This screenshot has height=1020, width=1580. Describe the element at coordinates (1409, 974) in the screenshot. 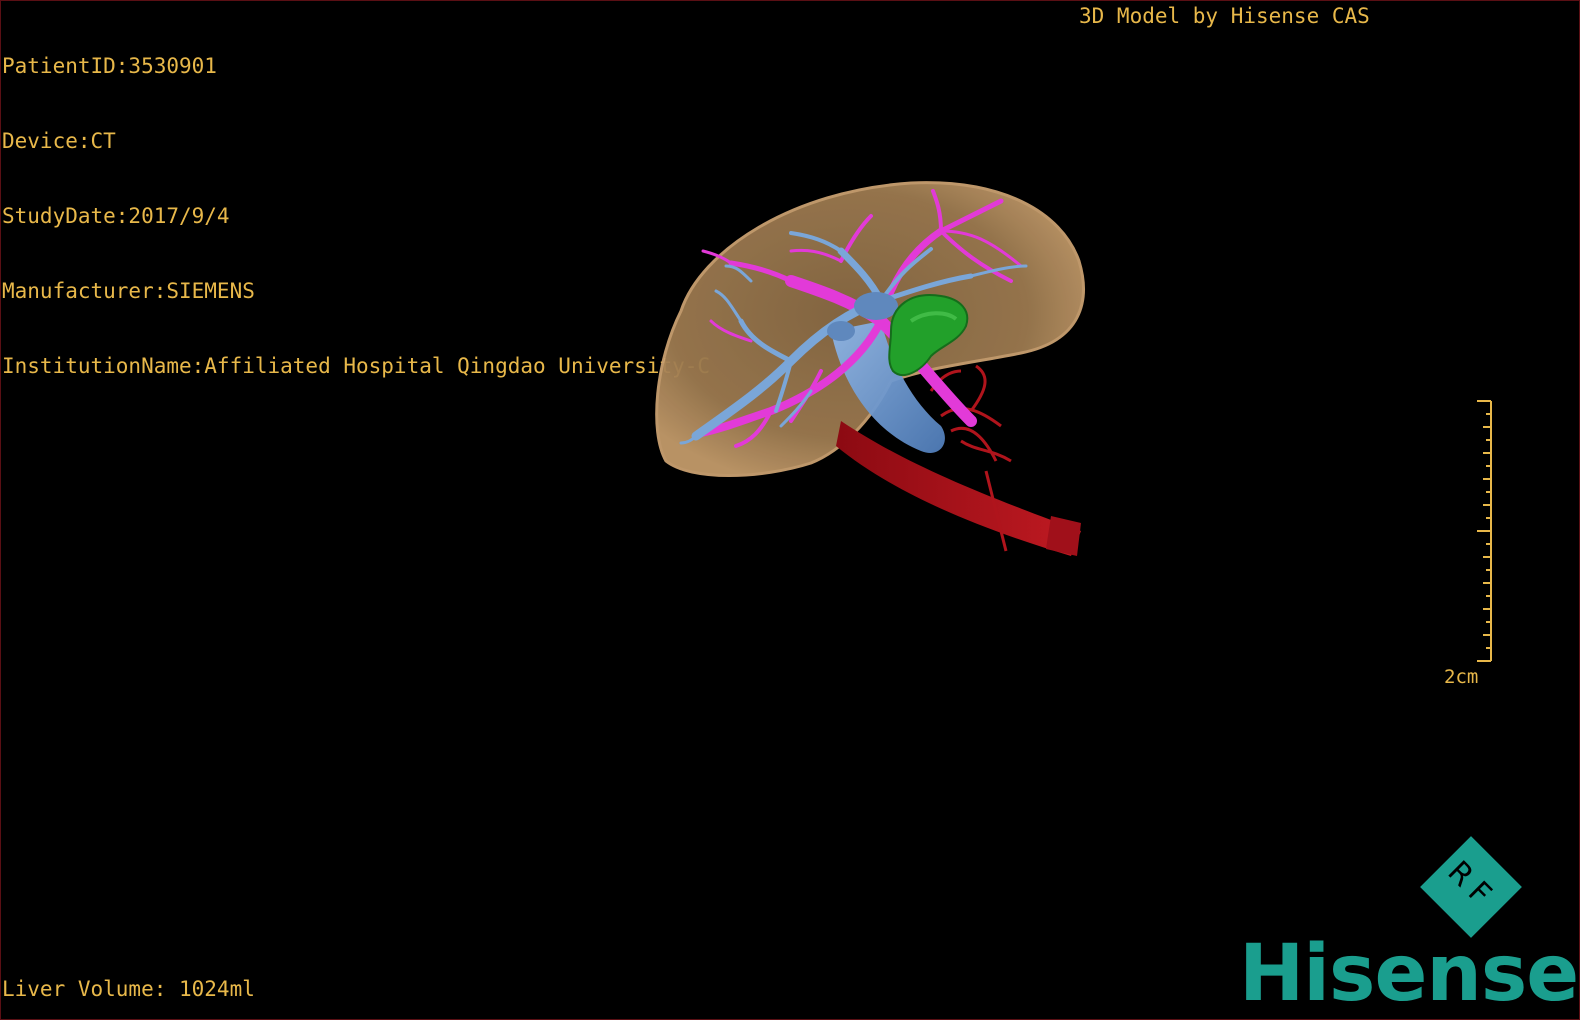

I see `hisense-logo: Hisense` at that location.